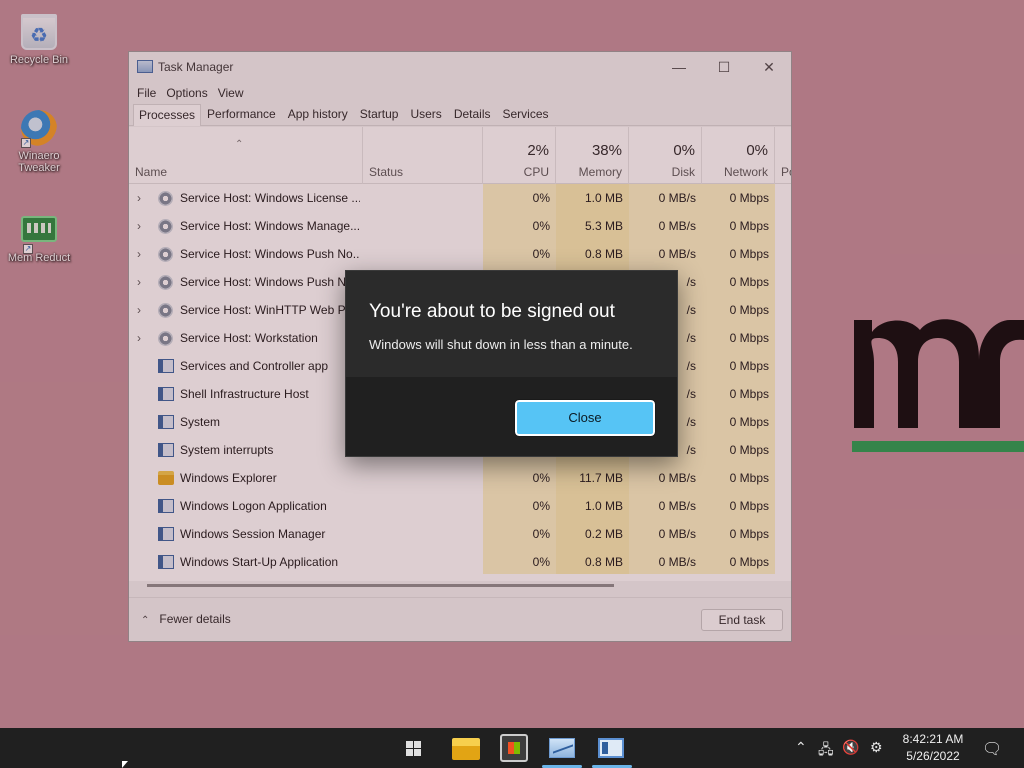 The image size is (1024, 768). Describe the element at coordinates (125, 764) in the screenshot. I see `mouse-cursor` at that location.